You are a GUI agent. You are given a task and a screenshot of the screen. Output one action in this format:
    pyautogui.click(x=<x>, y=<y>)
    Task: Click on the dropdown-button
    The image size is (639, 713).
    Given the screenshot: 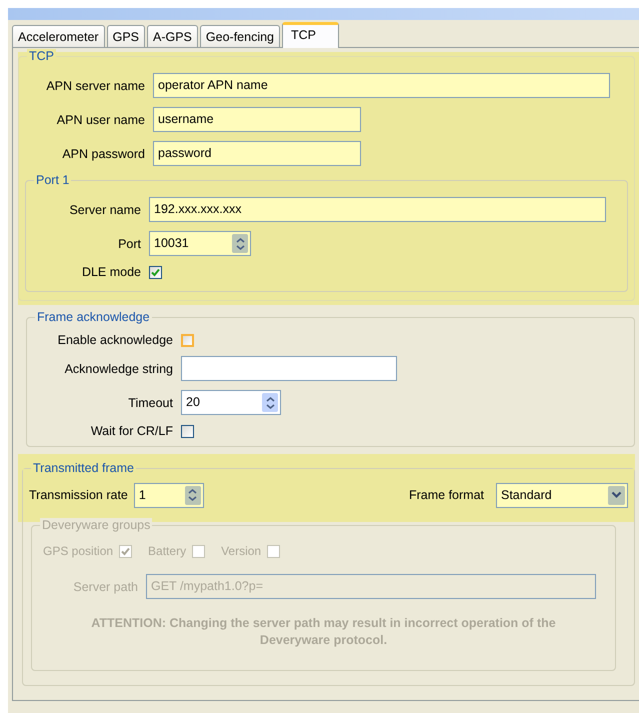 What is the action you would take?
    pyautogui.click(x=616, y=495)
    